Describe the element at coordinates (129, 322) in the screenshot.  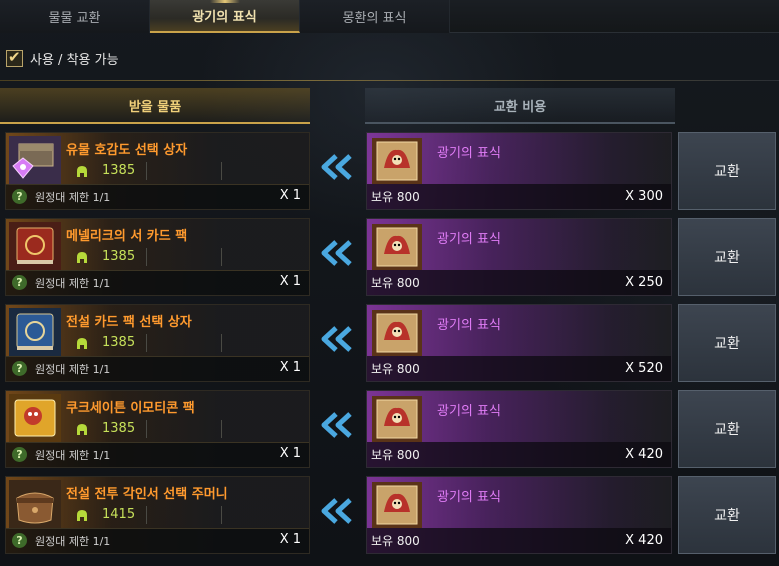
I see `item-name: 전설 카드 팩 선택 상자` at that location.